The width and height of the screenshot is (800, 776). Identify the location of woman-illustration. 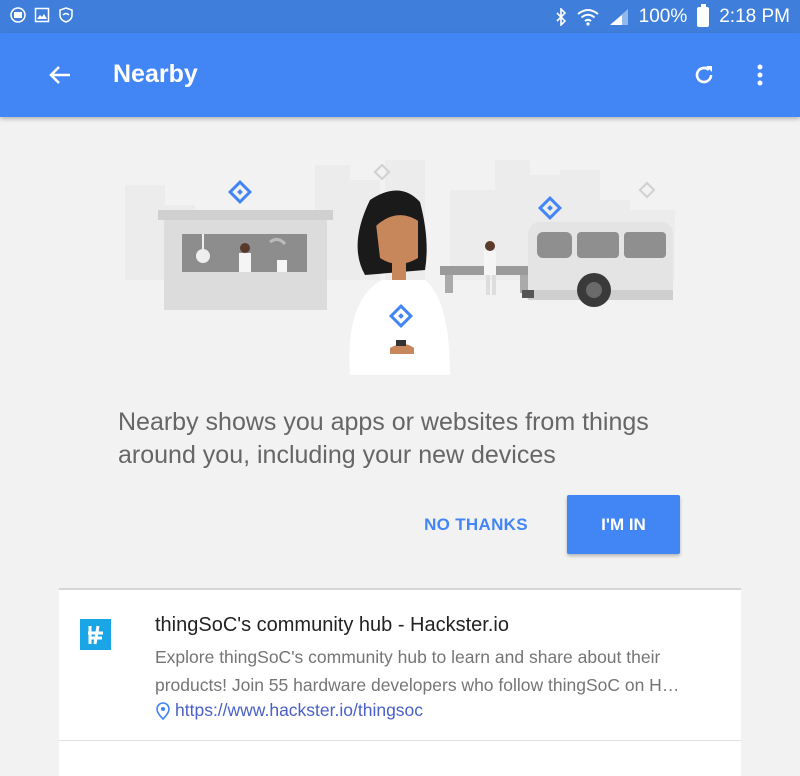
(399, 282).